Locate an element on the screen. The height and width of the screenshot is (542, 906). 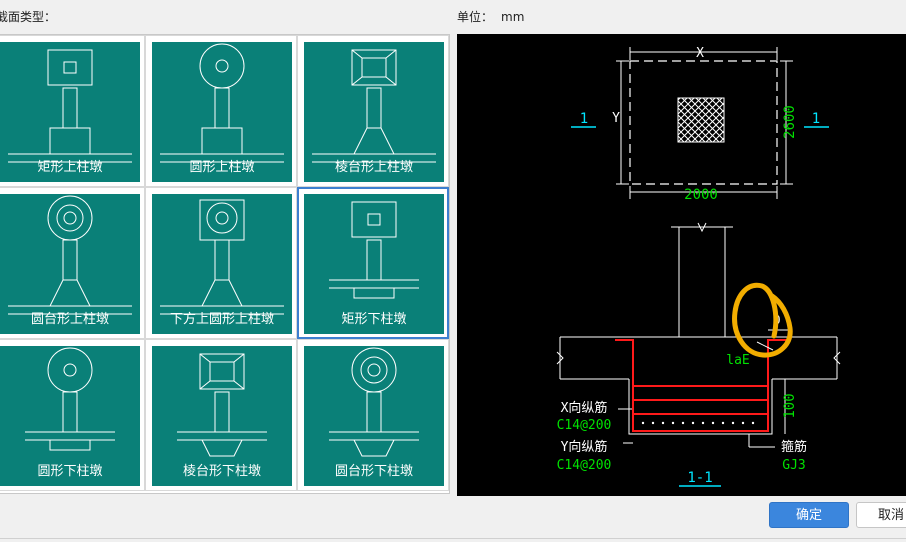
section-option-frustum-upper-pier: 棱台形上柱墩 is located at coordinates (373, 111).